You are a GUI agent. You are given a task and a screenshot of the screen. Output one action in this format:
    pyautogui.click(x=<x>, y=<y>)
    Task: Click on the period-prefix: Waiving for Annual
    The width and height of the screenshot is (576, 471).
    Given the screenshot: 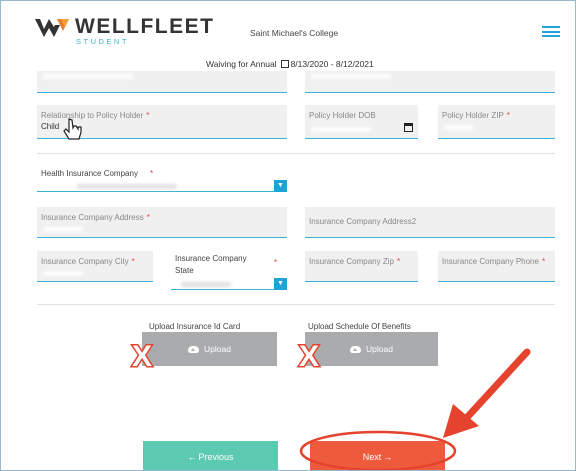 What is the action you would take?
    pyautogui.click(x=241, y=64)
    